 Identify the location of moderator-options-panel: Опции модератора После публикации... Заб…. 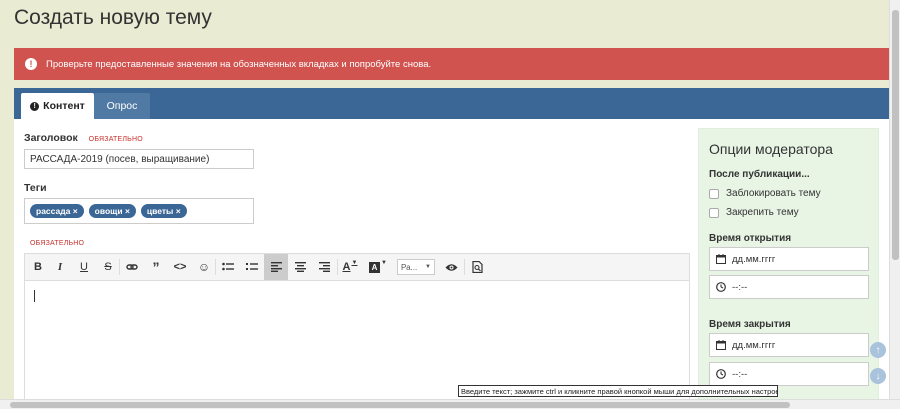
(788, 268).